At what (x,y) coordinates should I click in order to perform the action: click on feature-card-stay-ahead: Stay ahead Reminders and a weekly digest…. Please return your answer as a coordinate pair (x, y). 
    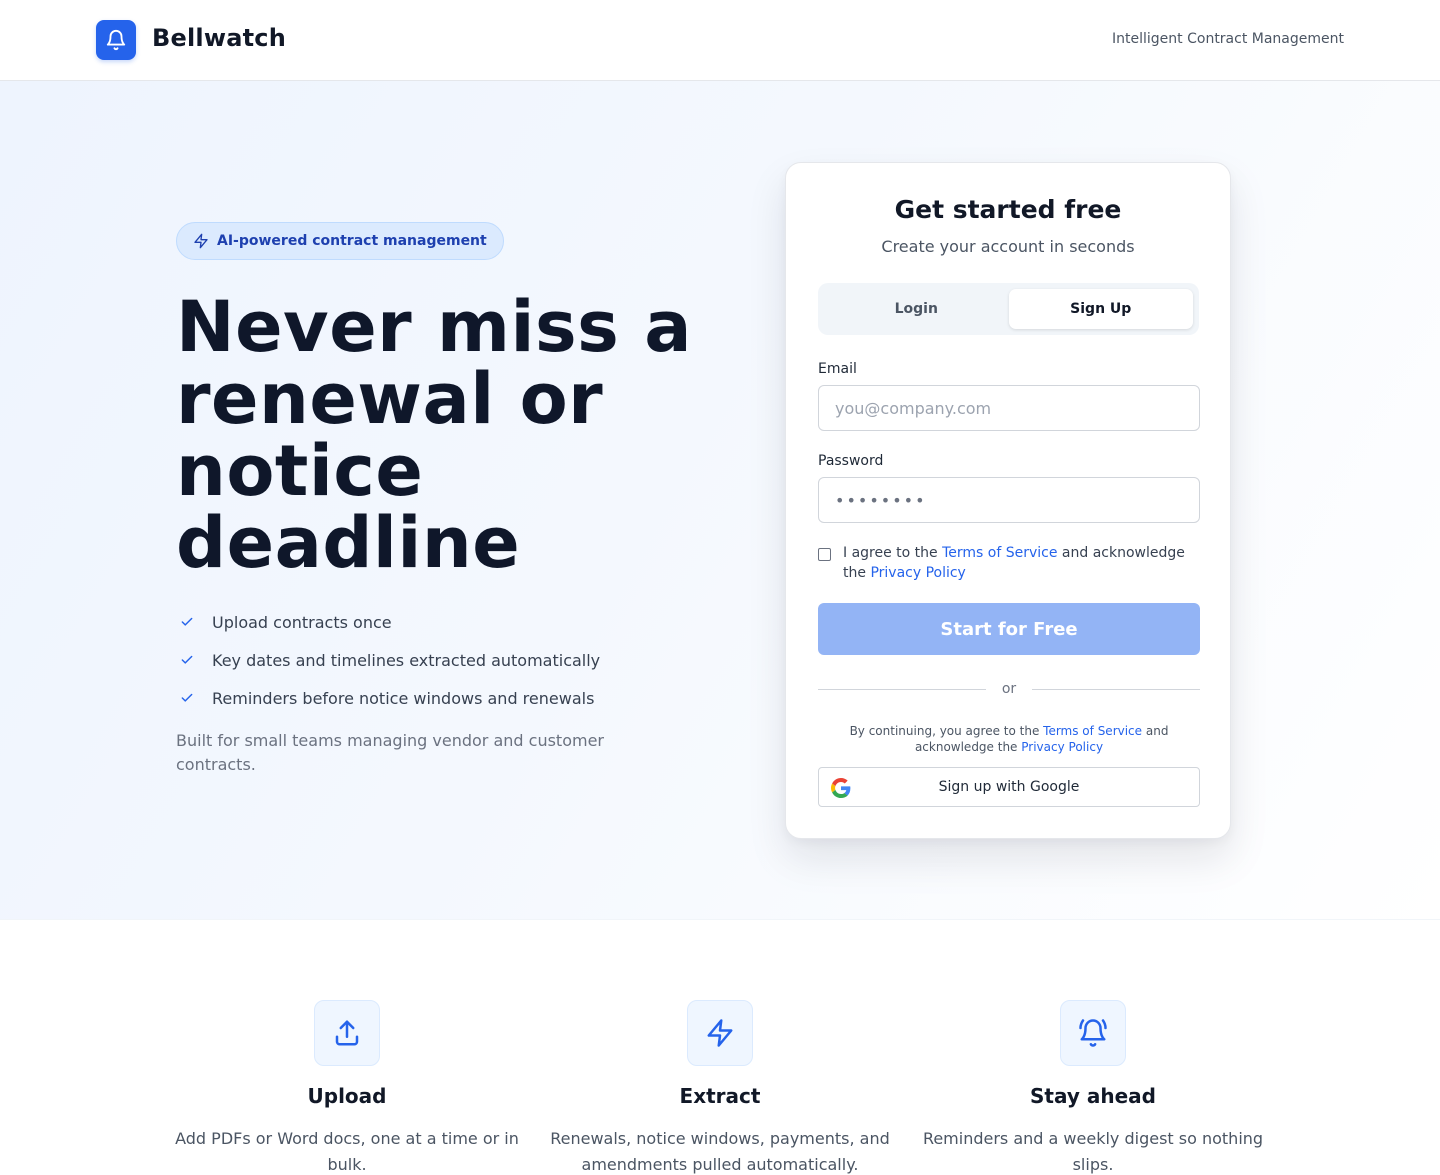
    Looking at the image, I should click on (1093, 1087).